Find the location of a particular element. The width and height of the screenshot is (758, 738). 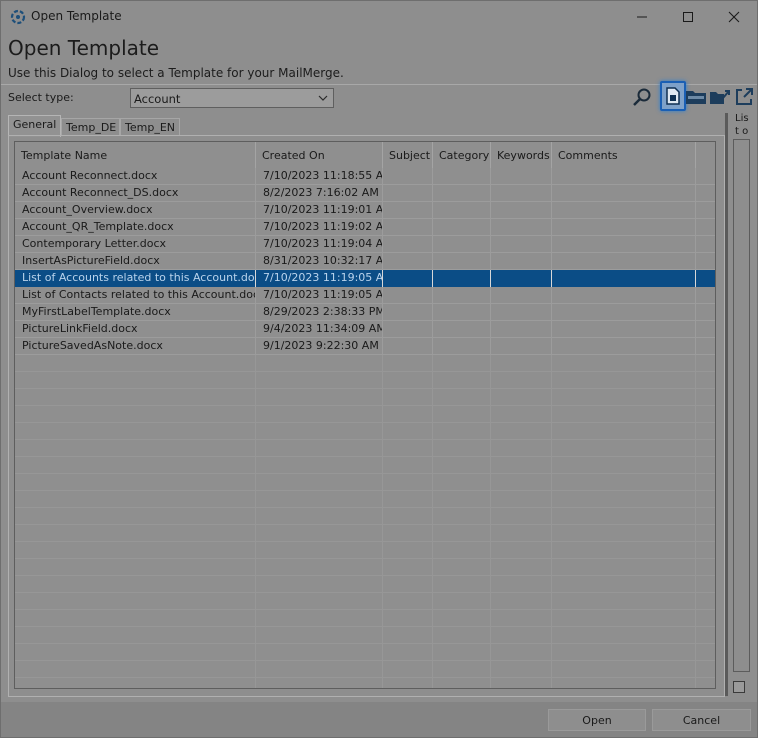

table-cell: 8/31/2023 10:32:17 AM is located at coordinates (319, 261).